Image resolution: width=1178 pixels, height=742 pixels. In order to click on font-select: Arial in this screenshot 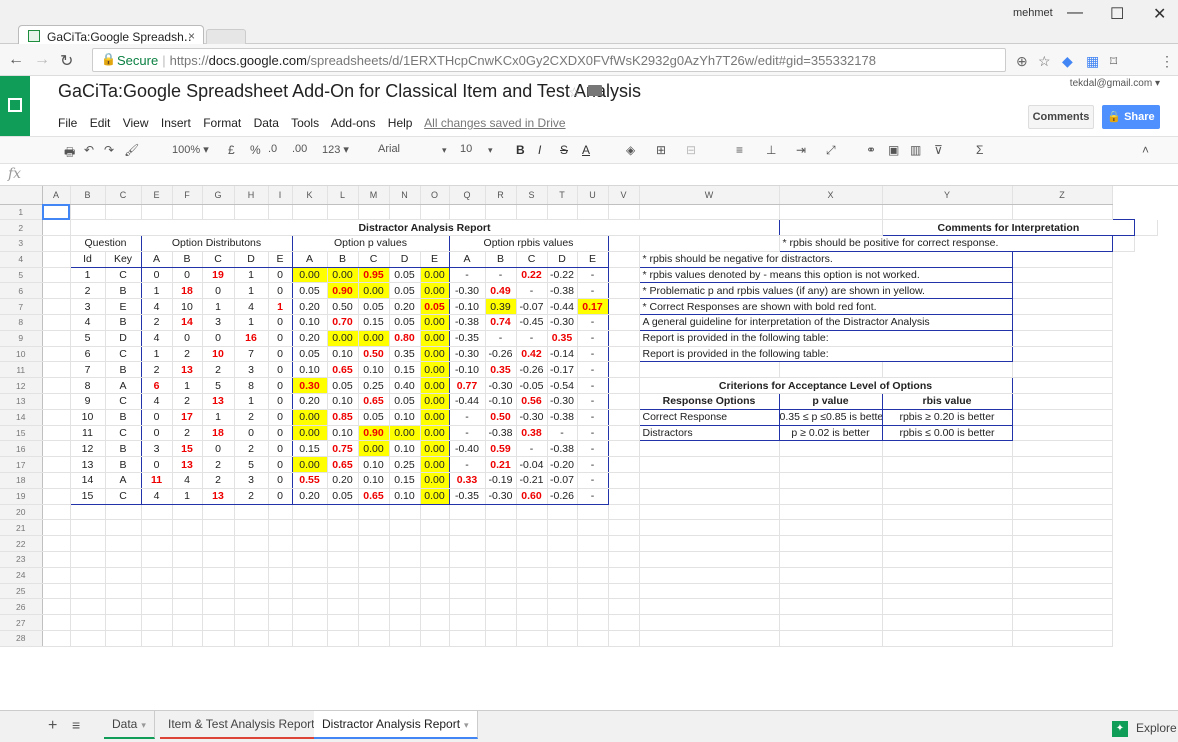, I will do `click(389, 149)`.